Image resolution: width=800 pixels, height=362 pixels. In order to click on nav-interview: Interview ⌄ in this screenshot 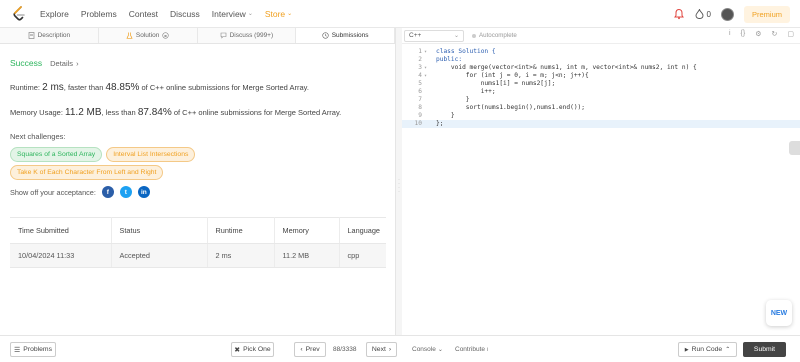, I will do `click(232, 14)`.